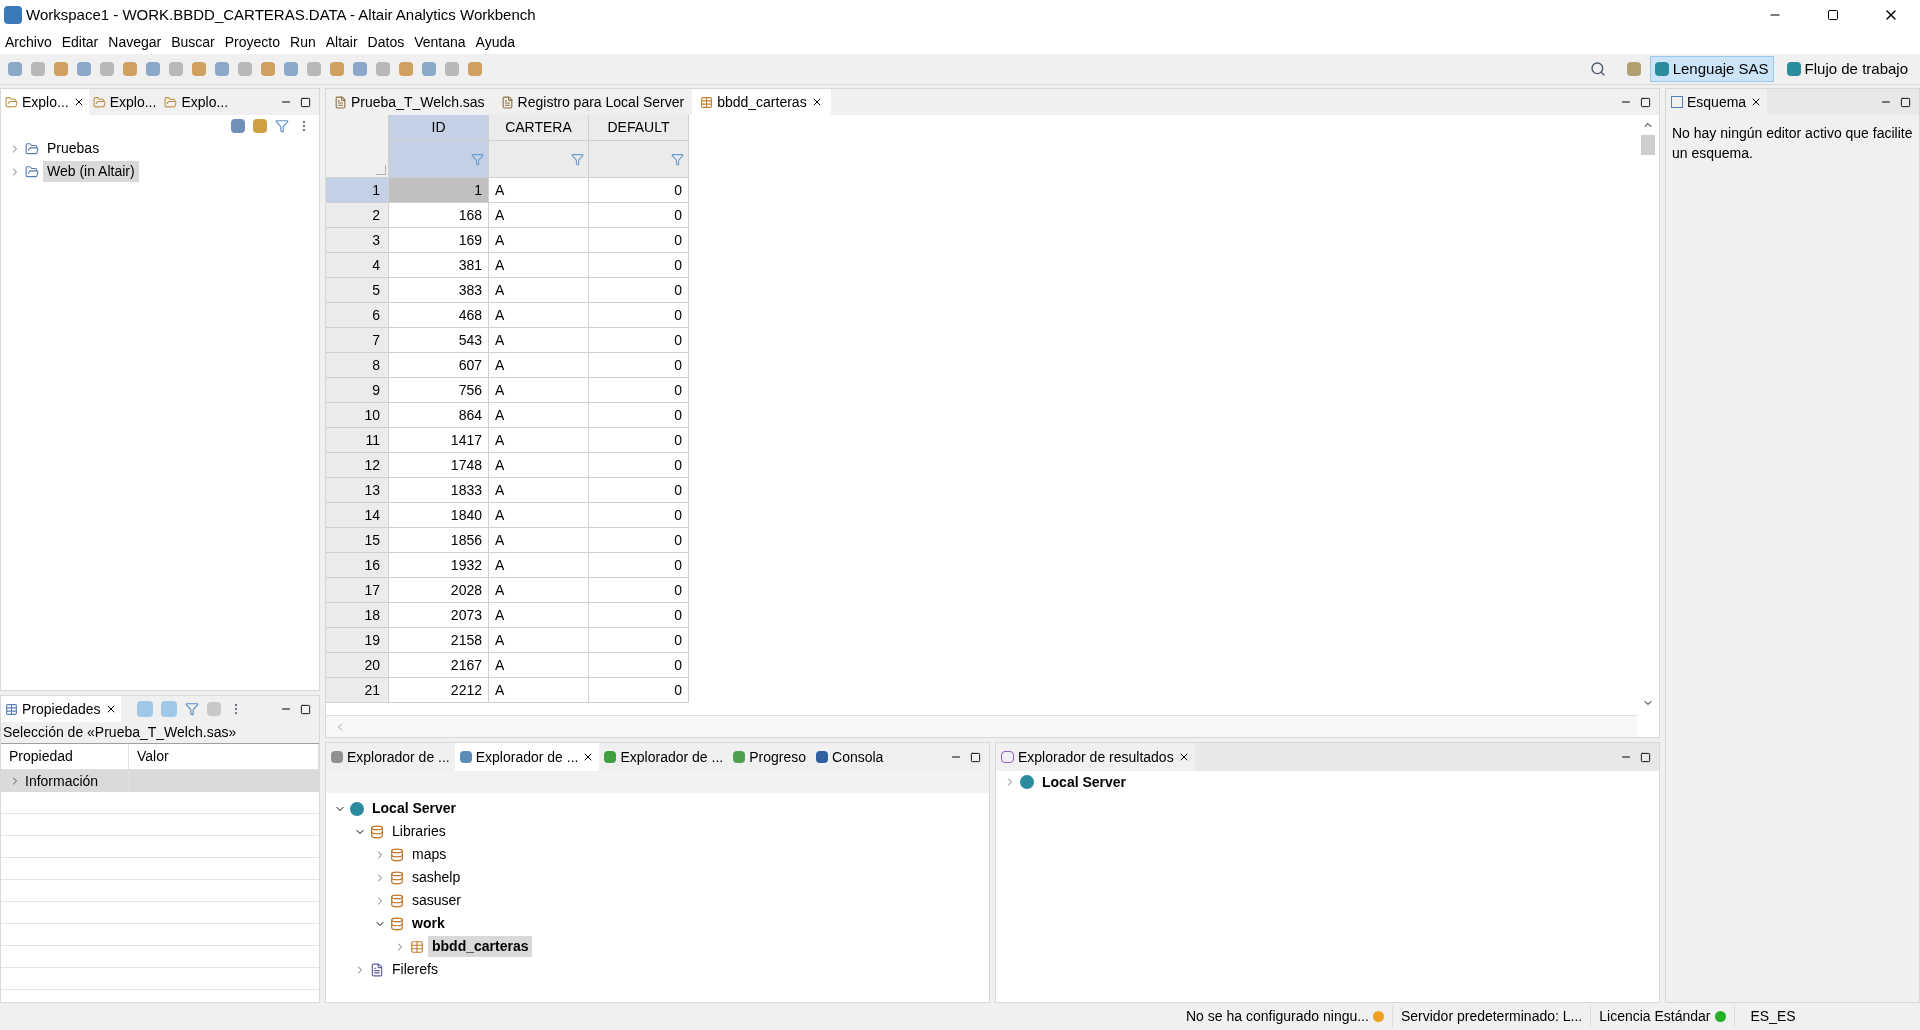  Describe the element at coordinates (357, 665) in the screenshot. I see `row-number: 20` at that location.